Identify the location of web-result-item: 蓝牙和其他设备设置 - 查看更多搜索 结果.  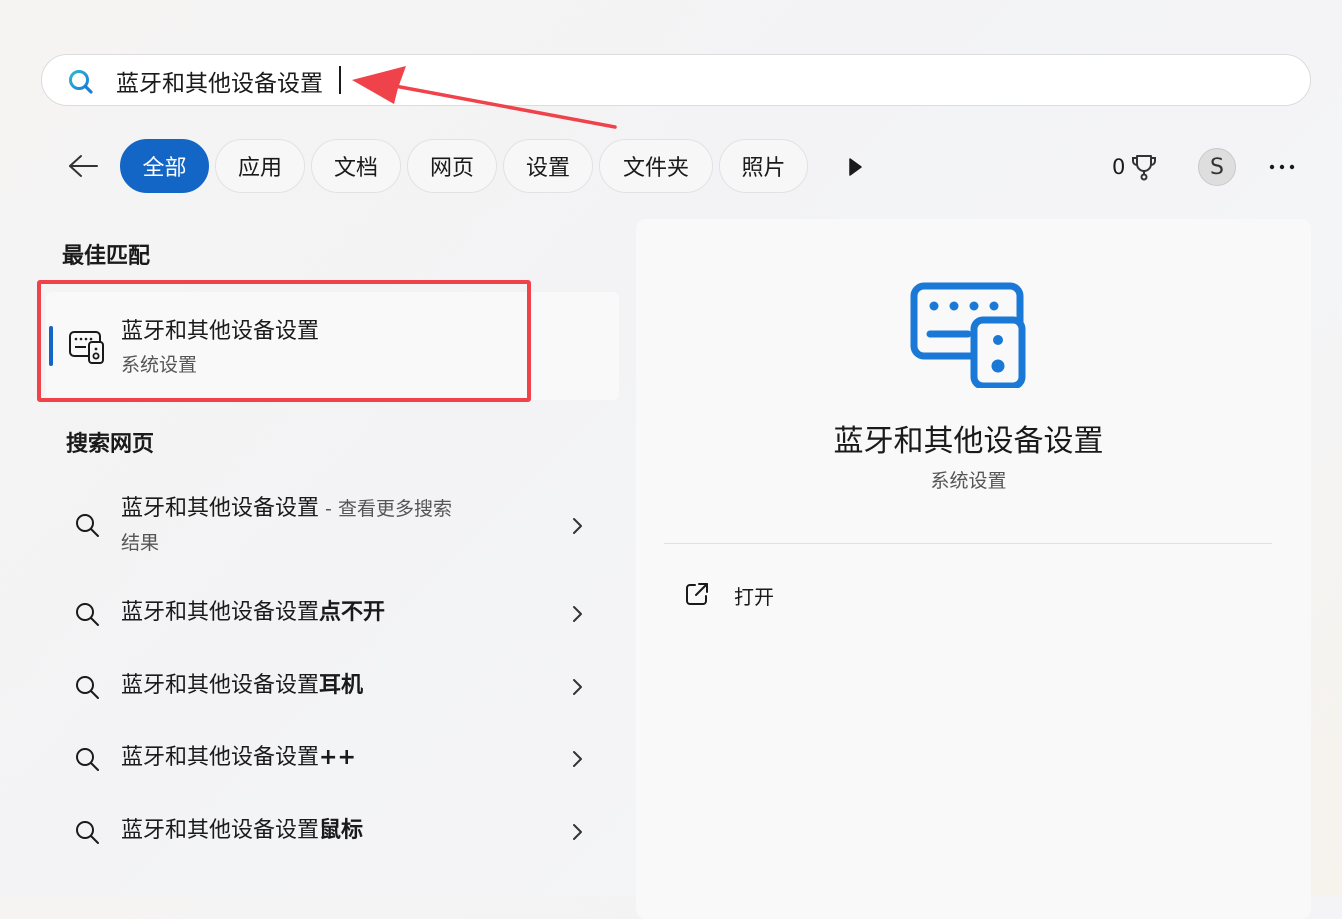
(332, 527).